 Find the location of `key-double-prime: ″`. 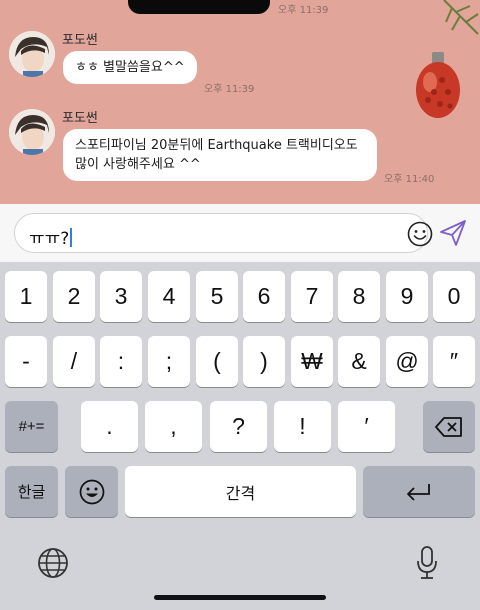

key-double-prime: ″ is located at coordinates (454, 361).